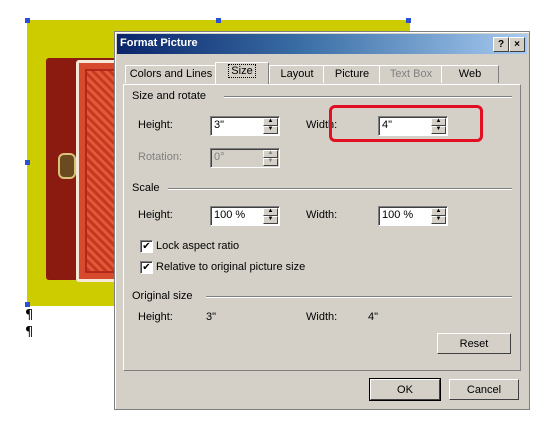 The height and width of the screenshot is (433, 554). I want to click on height-spinner: 3" ▲ ▼, so click(245, 126).